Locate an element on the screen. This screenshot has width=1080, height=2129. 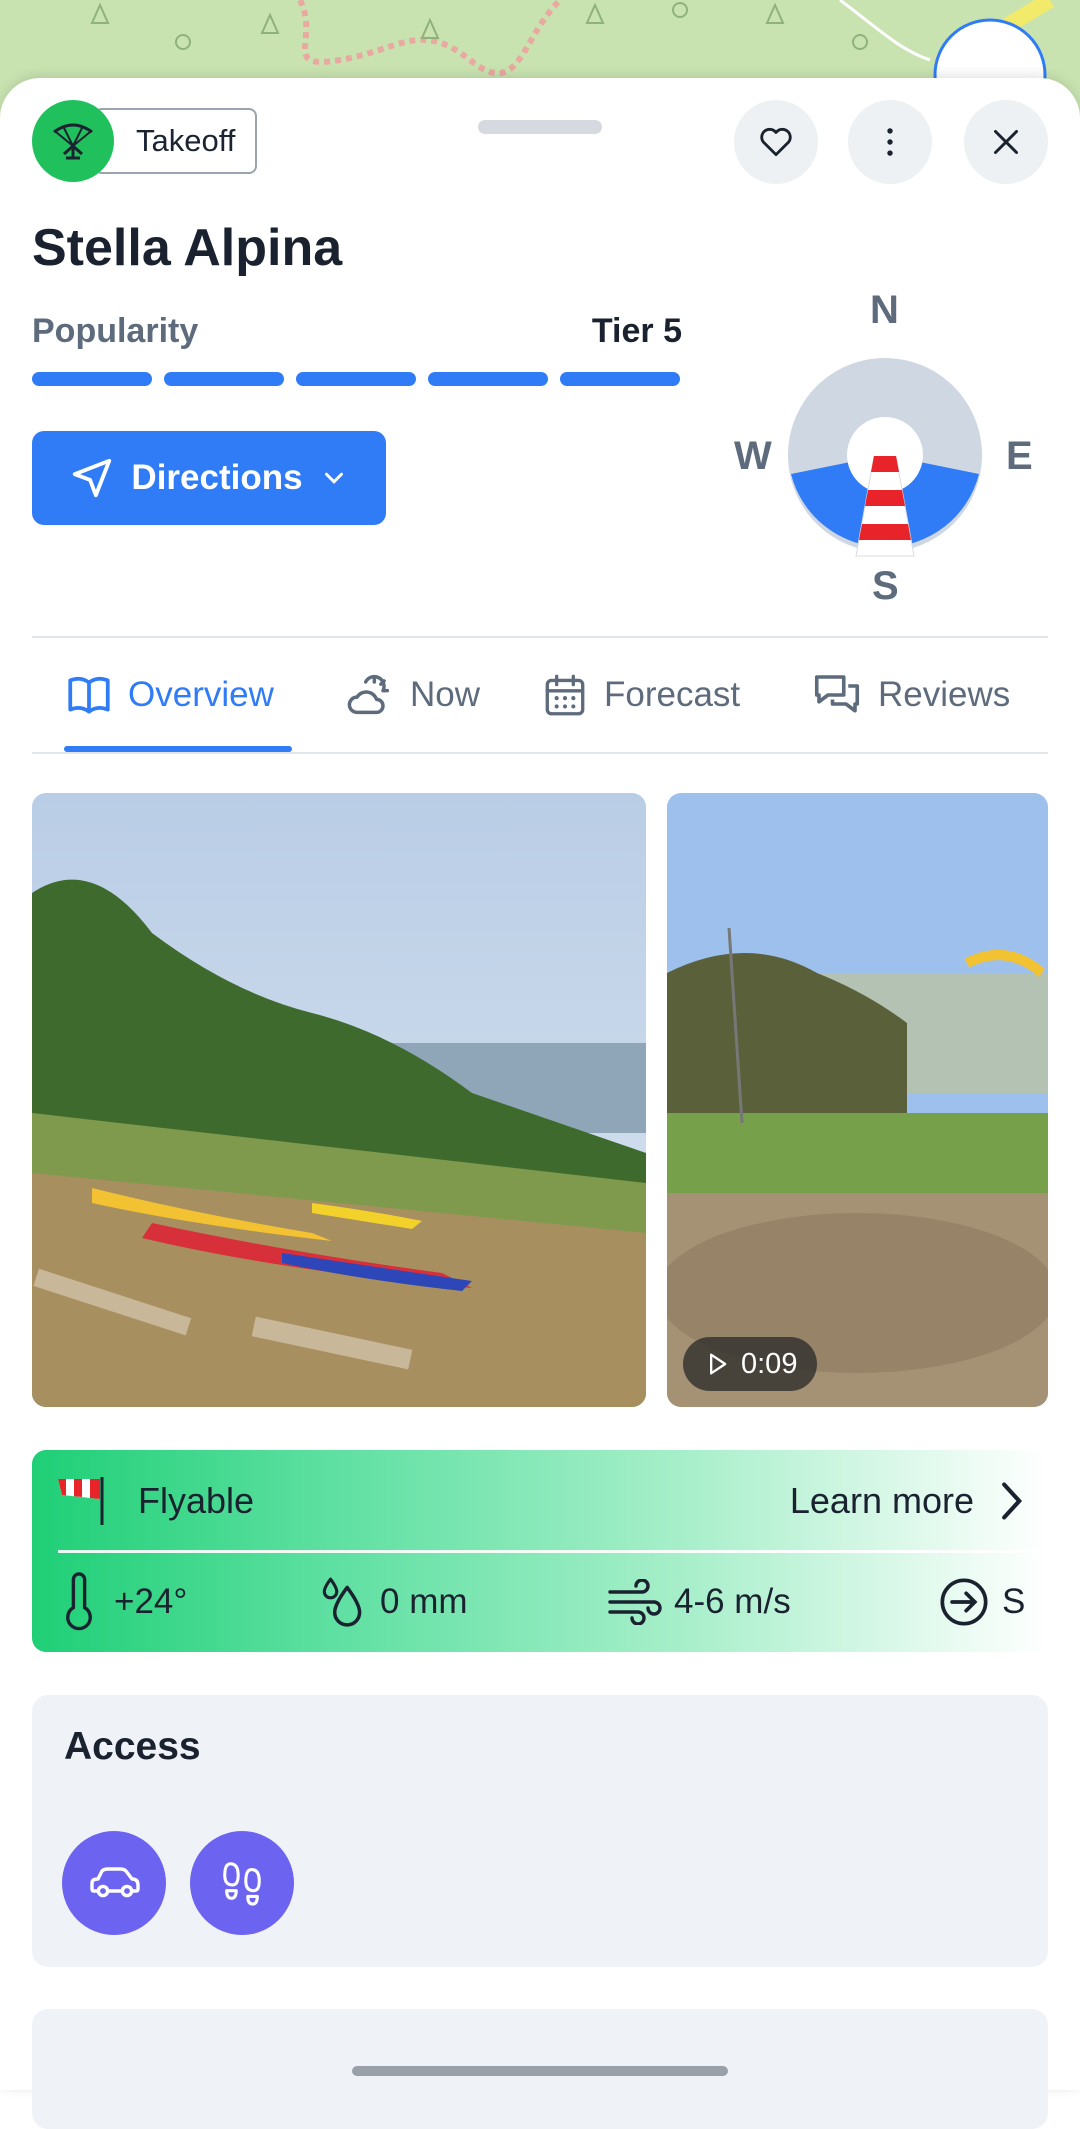
paraglider-takeoff-icon is located at coordinates (73, 141).